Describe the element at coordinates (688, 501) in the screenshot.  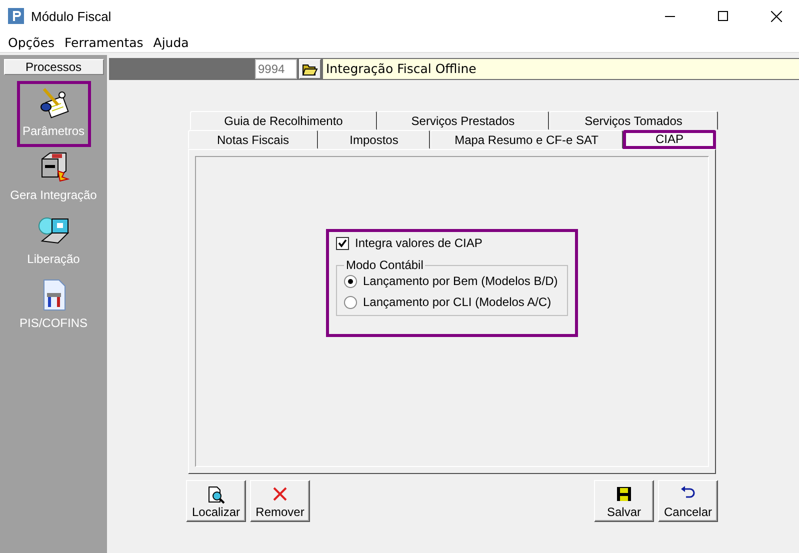
I see `toolbar-button: Cancelar` at that location.